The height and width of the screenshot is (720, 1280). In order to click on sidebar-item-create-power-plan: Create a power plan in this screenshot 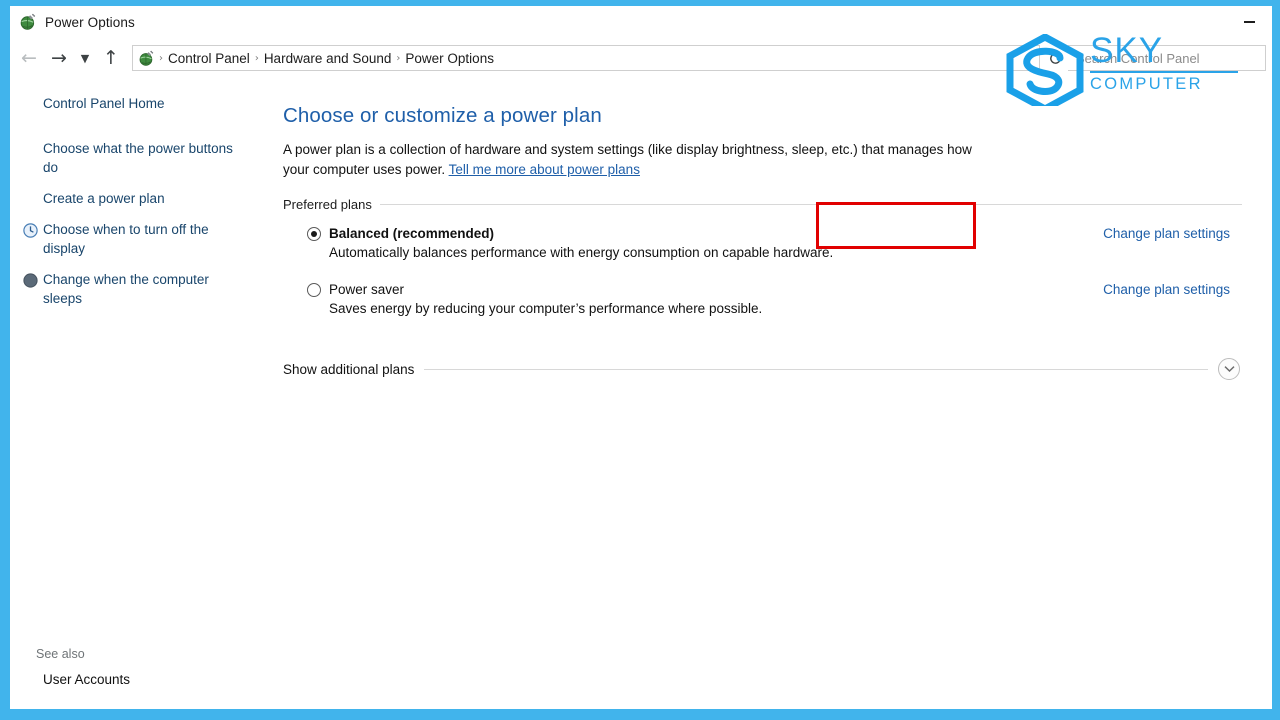, I will do `click(142, 198)`.